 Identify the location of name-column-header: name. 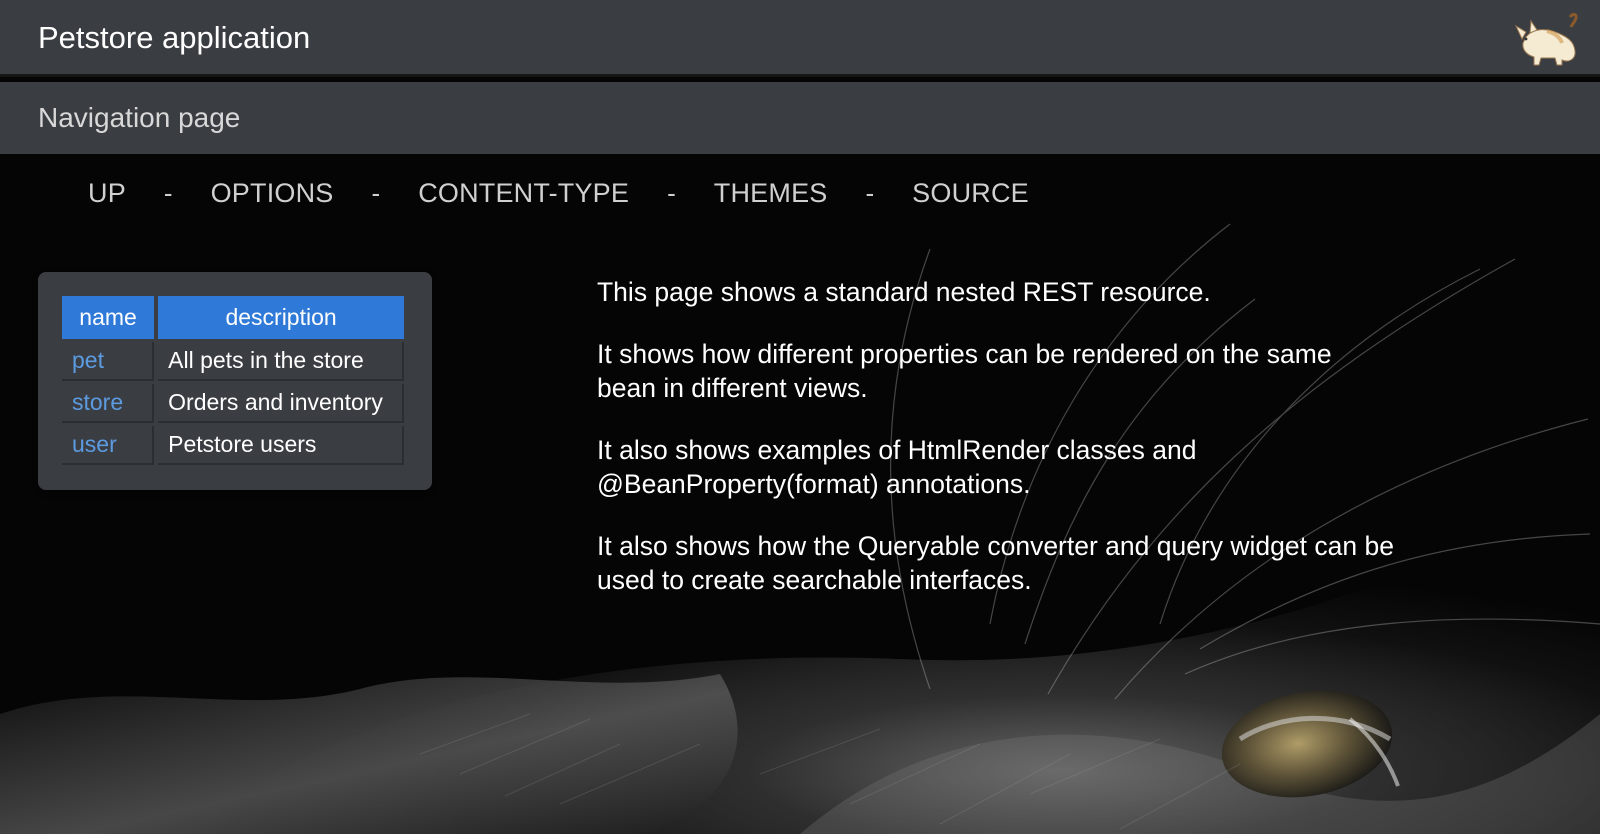
(108, 317).